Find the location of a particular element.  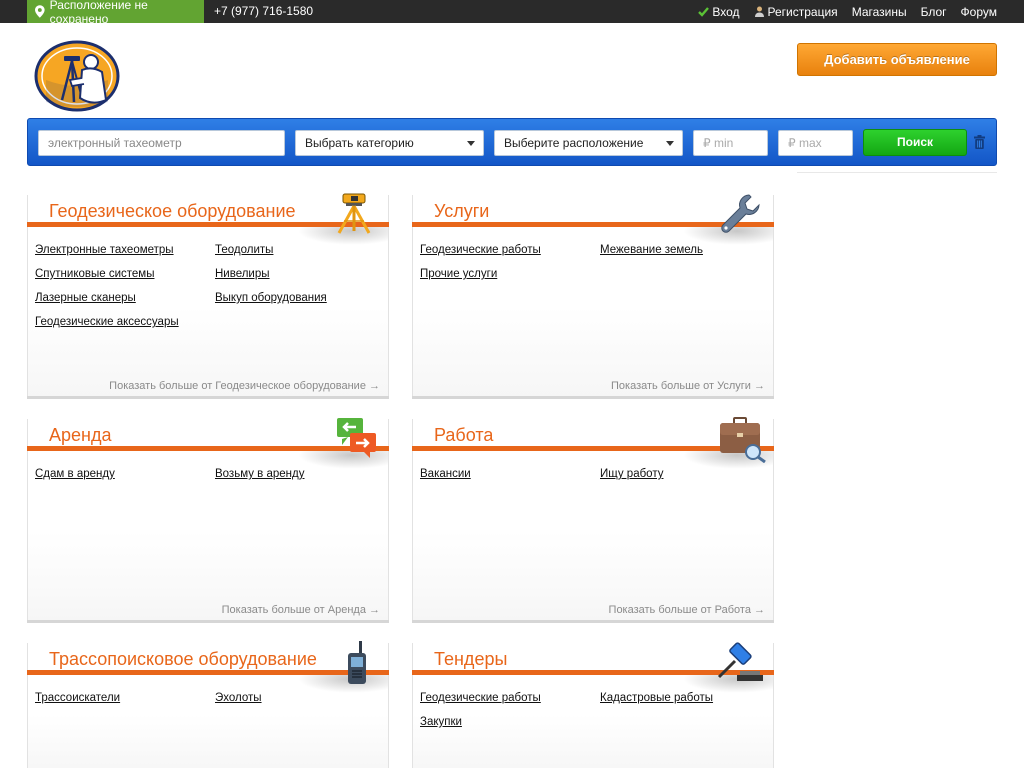

location-status: Расположение не сохранено is located at coordinates (115, 13).